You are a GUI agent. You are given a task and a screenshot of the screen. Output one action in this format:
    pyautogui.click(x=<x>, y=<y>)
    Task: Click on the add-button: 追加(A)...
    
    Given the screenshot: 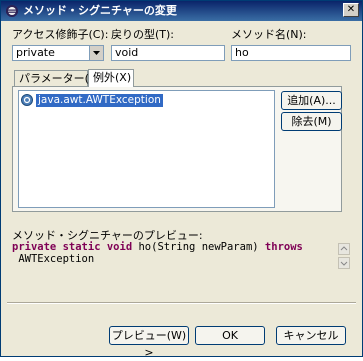 What is the action you would take?
    pyautogui.click(x=311, y=100)
    